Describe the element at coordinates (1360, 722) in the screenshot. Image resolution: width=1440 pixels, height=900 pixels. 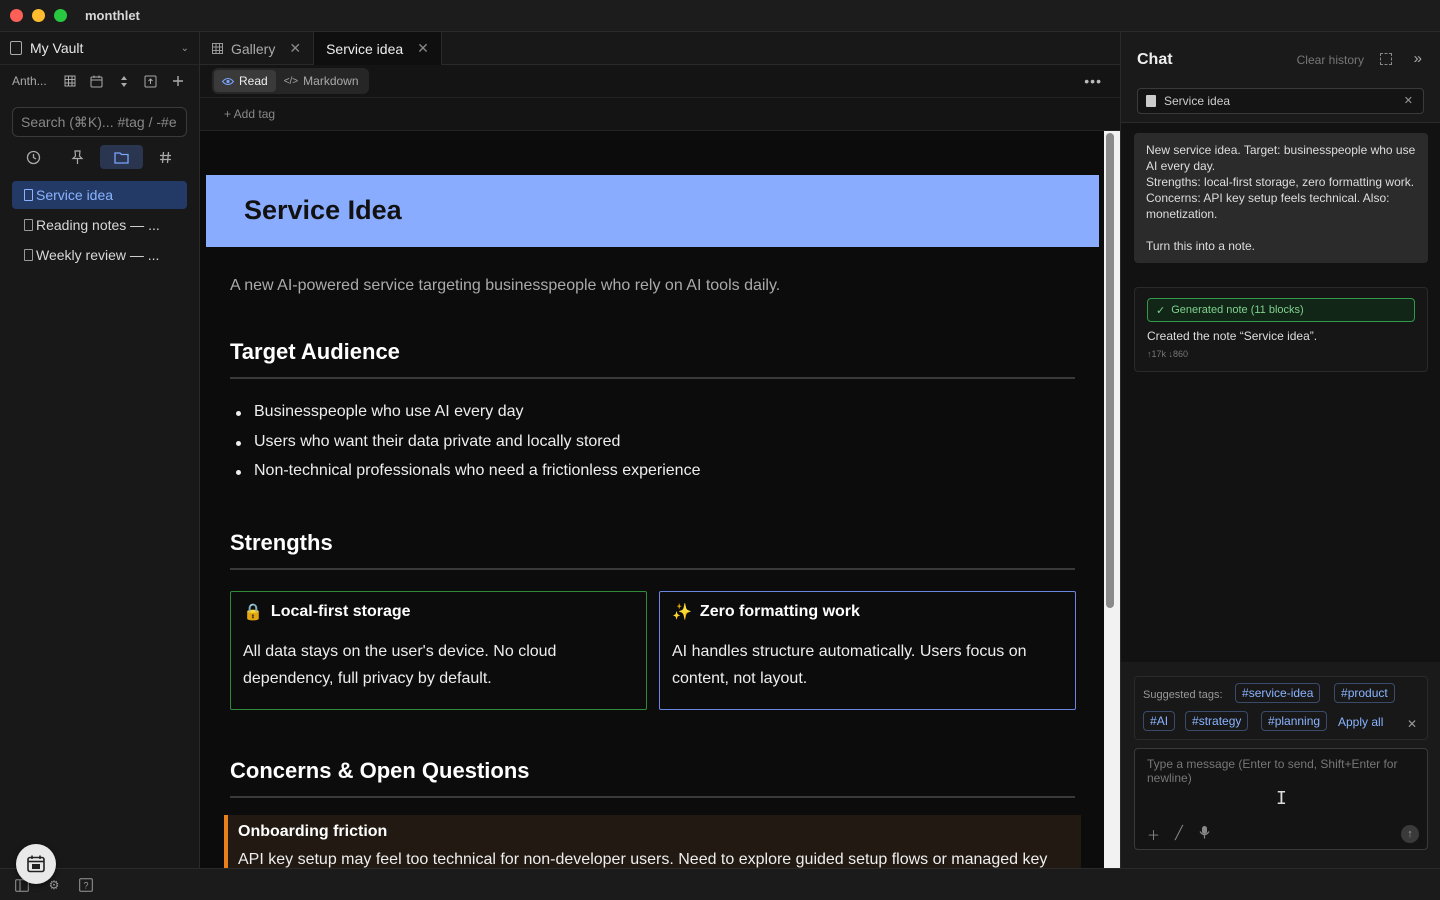
I see `apply-all-tags-button: Apply all` at that location.